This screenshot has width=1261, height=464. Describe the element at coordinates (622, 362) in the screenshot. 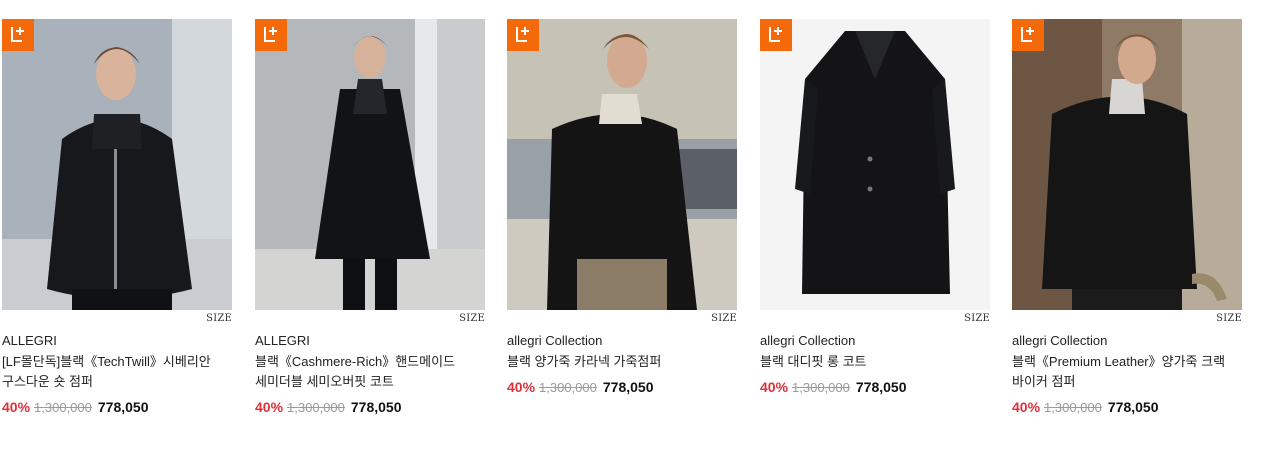

I see `product-title: 블랙 양가죽 카라넥 가죽점퍼` at that location.